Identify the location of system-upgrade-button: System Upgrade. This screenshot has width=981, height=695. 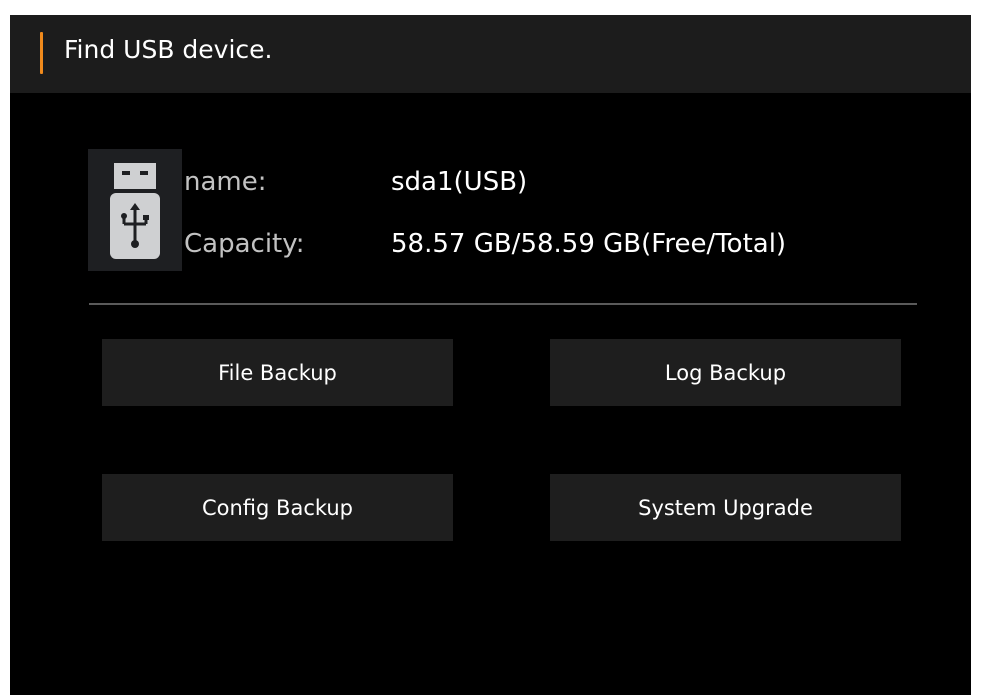
(725, 507).